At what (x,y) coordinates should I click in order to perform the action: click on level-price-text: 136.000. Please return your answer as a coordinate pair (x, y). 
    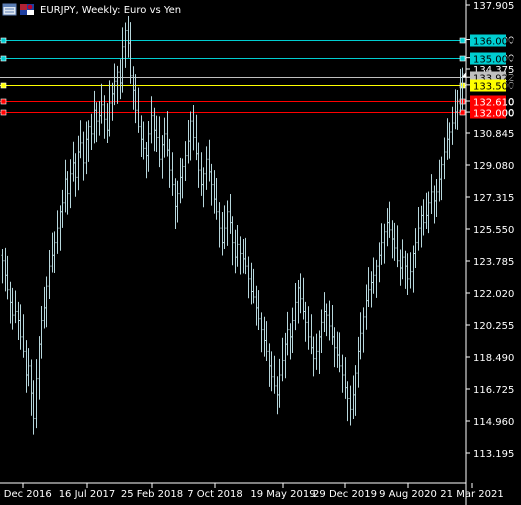
    Looking at the image, I should click on (493, 42).